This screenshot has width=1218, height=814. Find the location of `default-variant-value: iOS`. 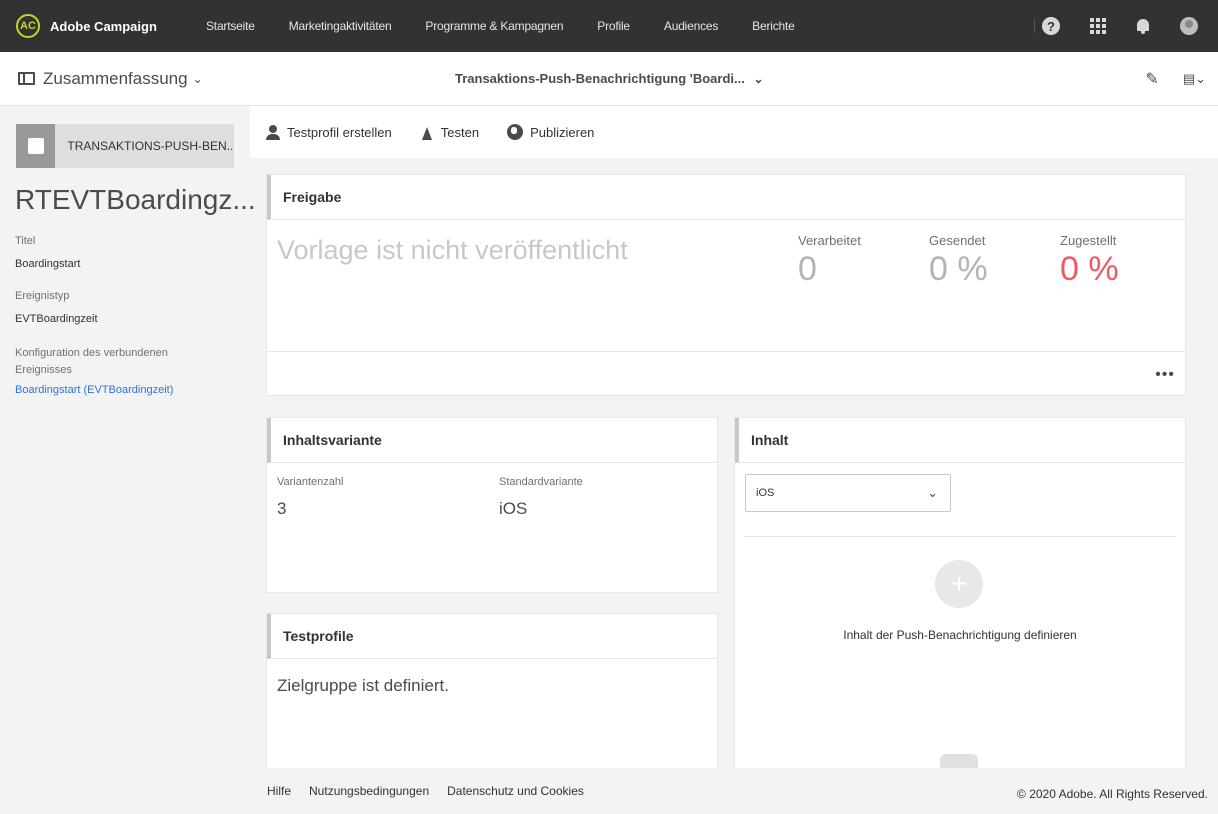

default-variant-value: iOS is located at coordinates (513, 508).